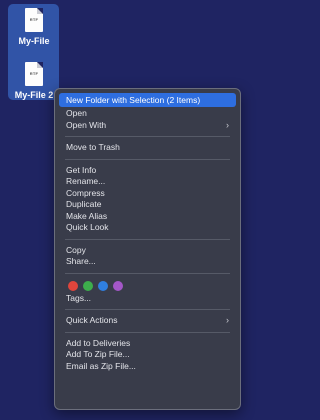 The image size is (320, 420). What do you see at coordinates (118, 285) in the screenshot?
I see `tag-purple-dot` at bounding box center [118, 285].